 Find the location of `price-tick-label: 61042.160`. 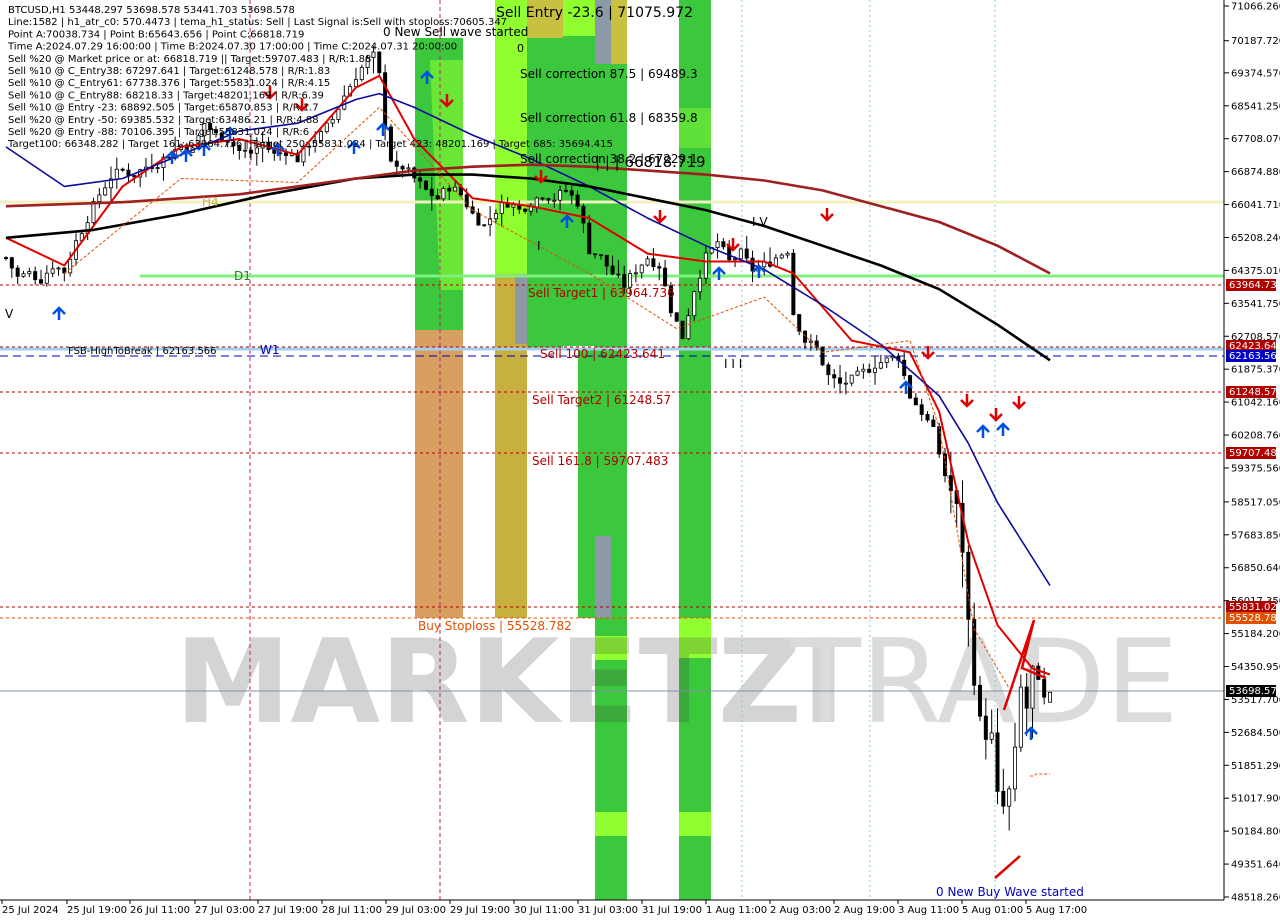

price-tick-label: 61042.160 is located at coordinates (1255, 403).